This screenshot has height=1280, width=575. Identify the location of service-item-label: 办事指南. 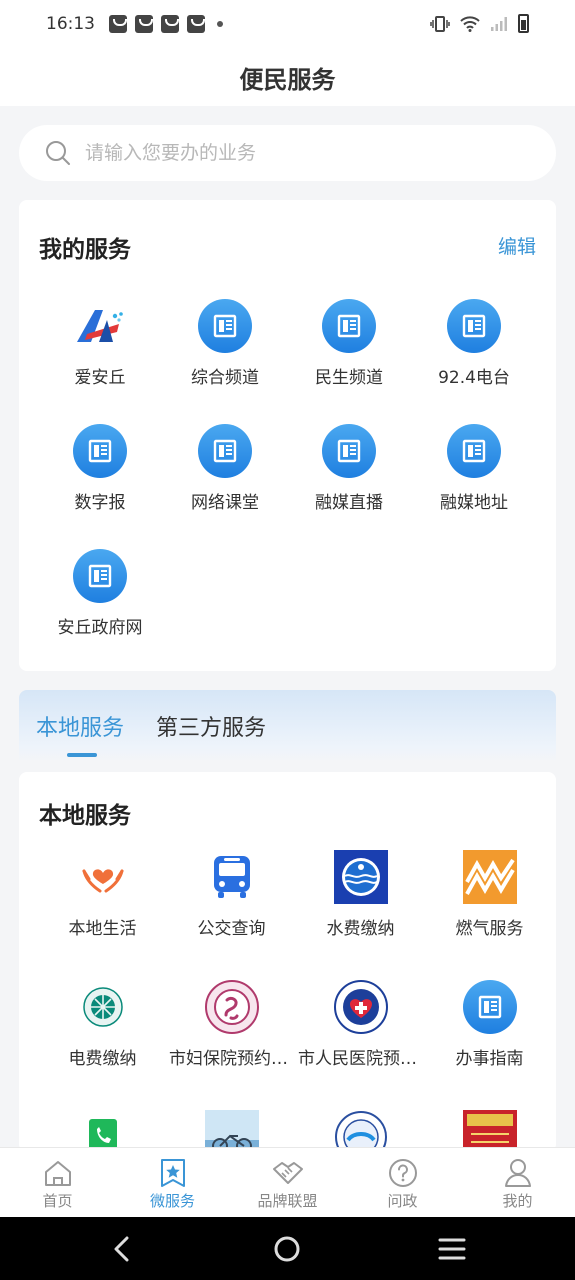
(489, 1059).